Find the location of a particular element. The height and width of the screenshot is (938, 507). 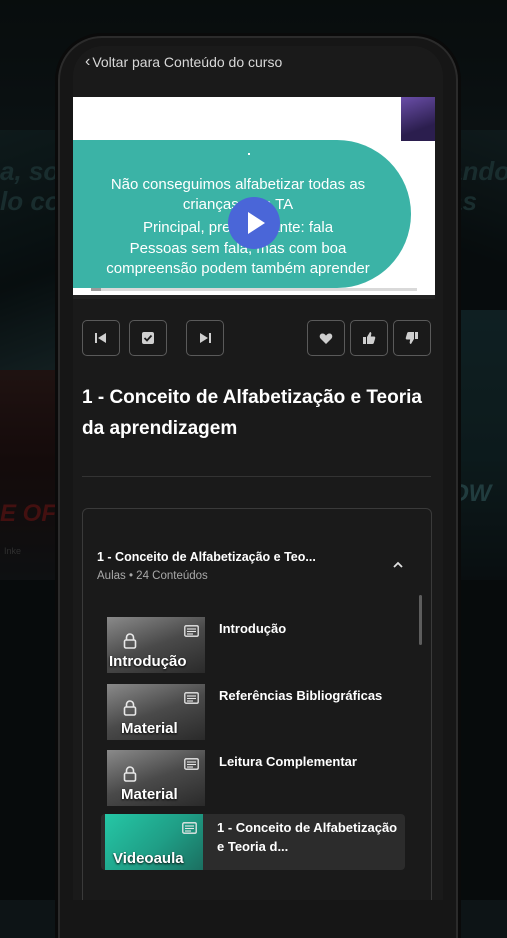

chevron-left-icon: ‹ is located at coordinates (88, 61).